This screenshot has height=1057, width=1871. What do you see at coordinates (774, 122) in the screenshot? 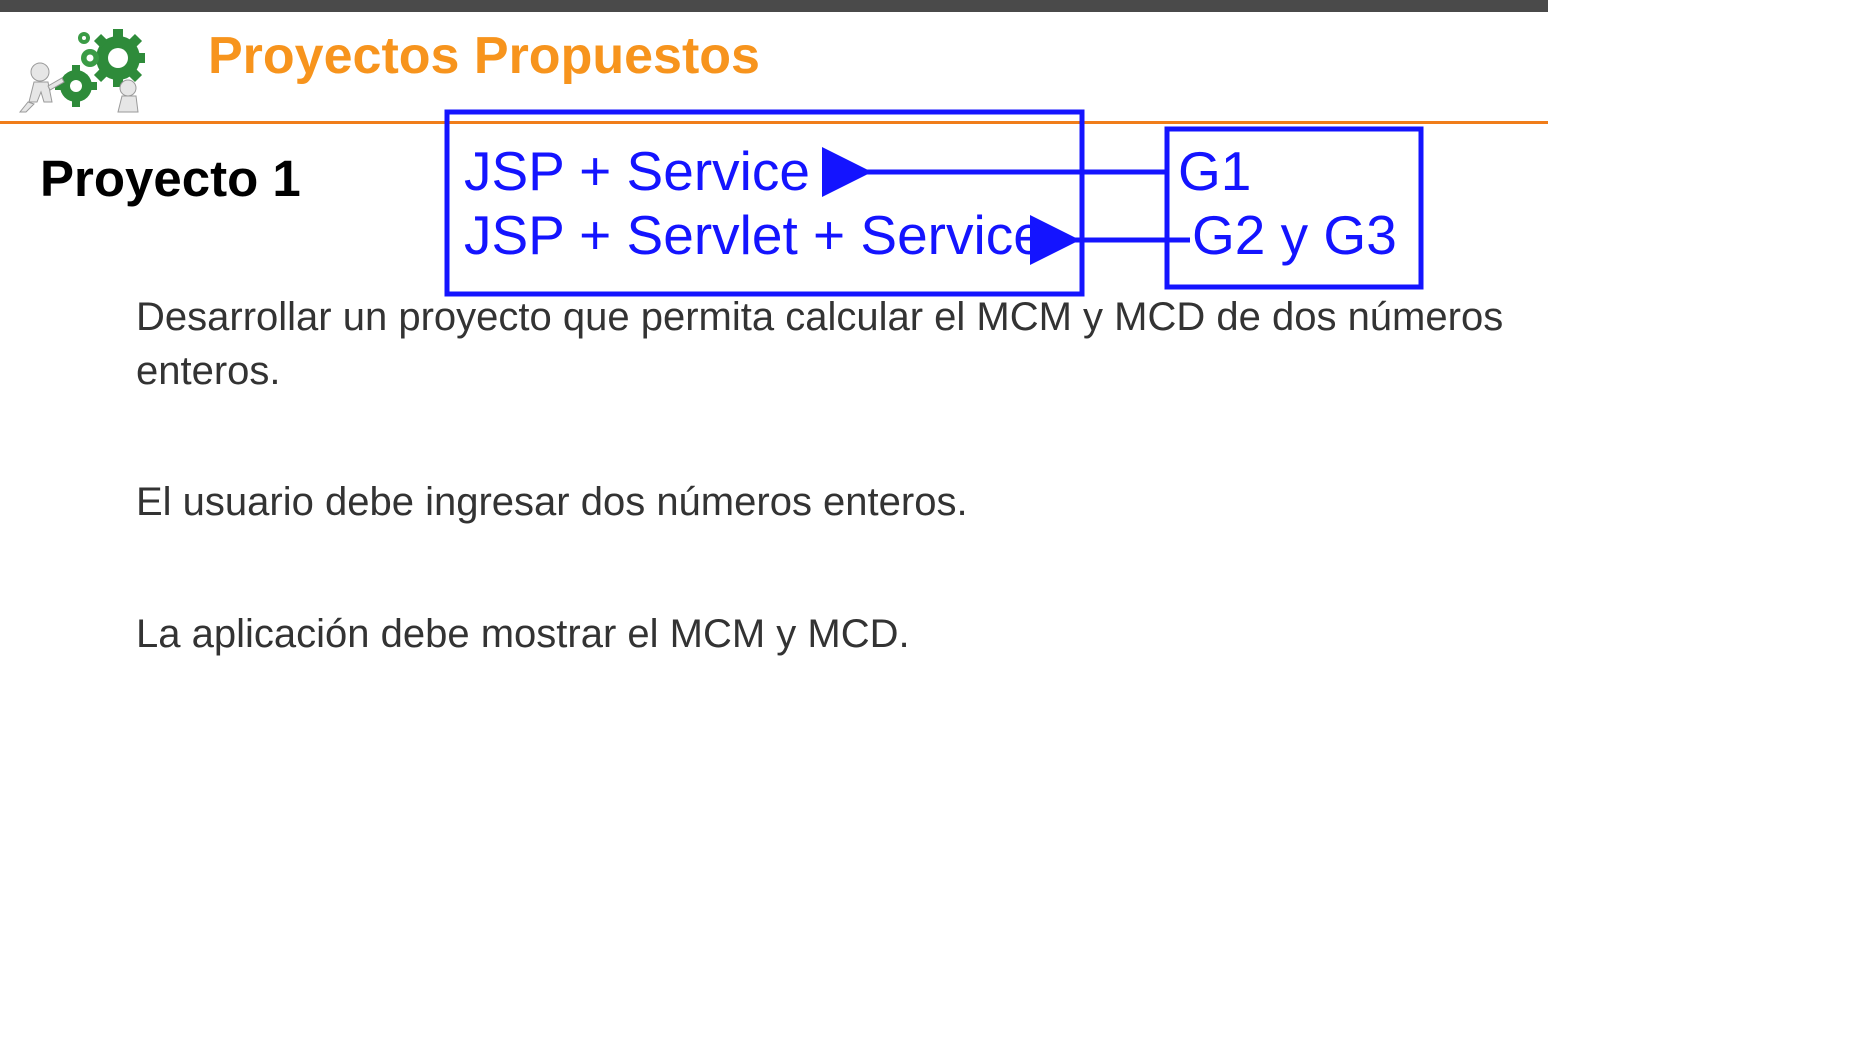
I see `title-divider` at bounding box center [774, 122].